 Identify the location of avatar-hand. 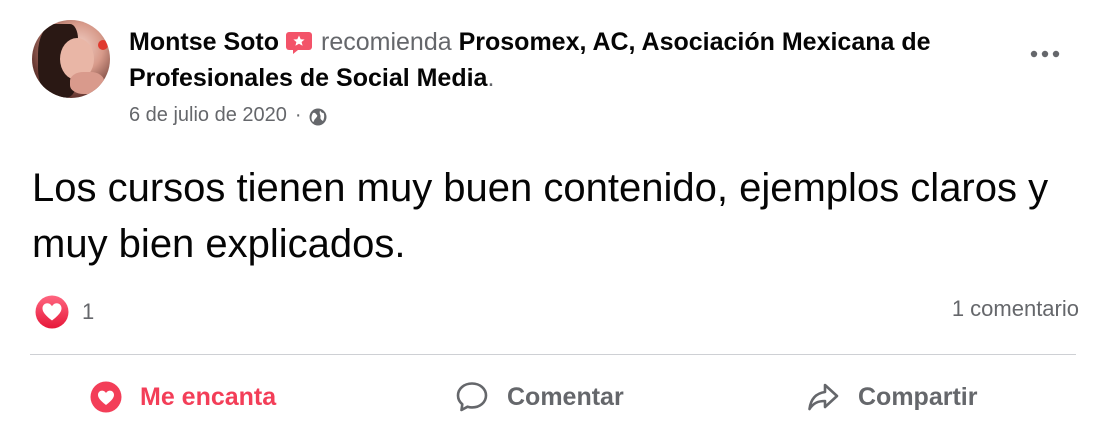
(87, 83).